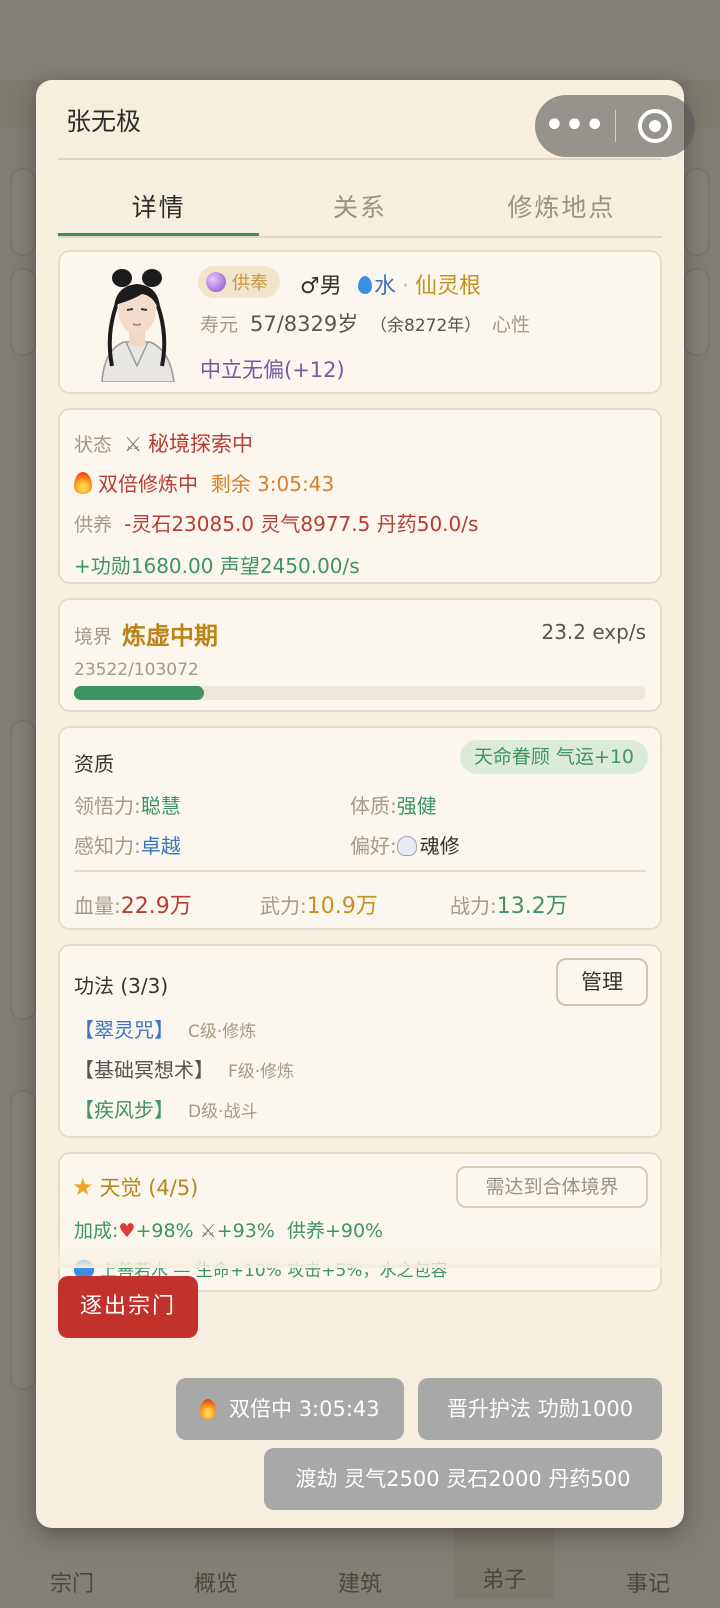 This screenshot has width=720, height=1608. What do you see at coordinates (124, 1110) in the screenshot?
I see `technique-name: 【疾风步】` at bounding box center [124, 1110].